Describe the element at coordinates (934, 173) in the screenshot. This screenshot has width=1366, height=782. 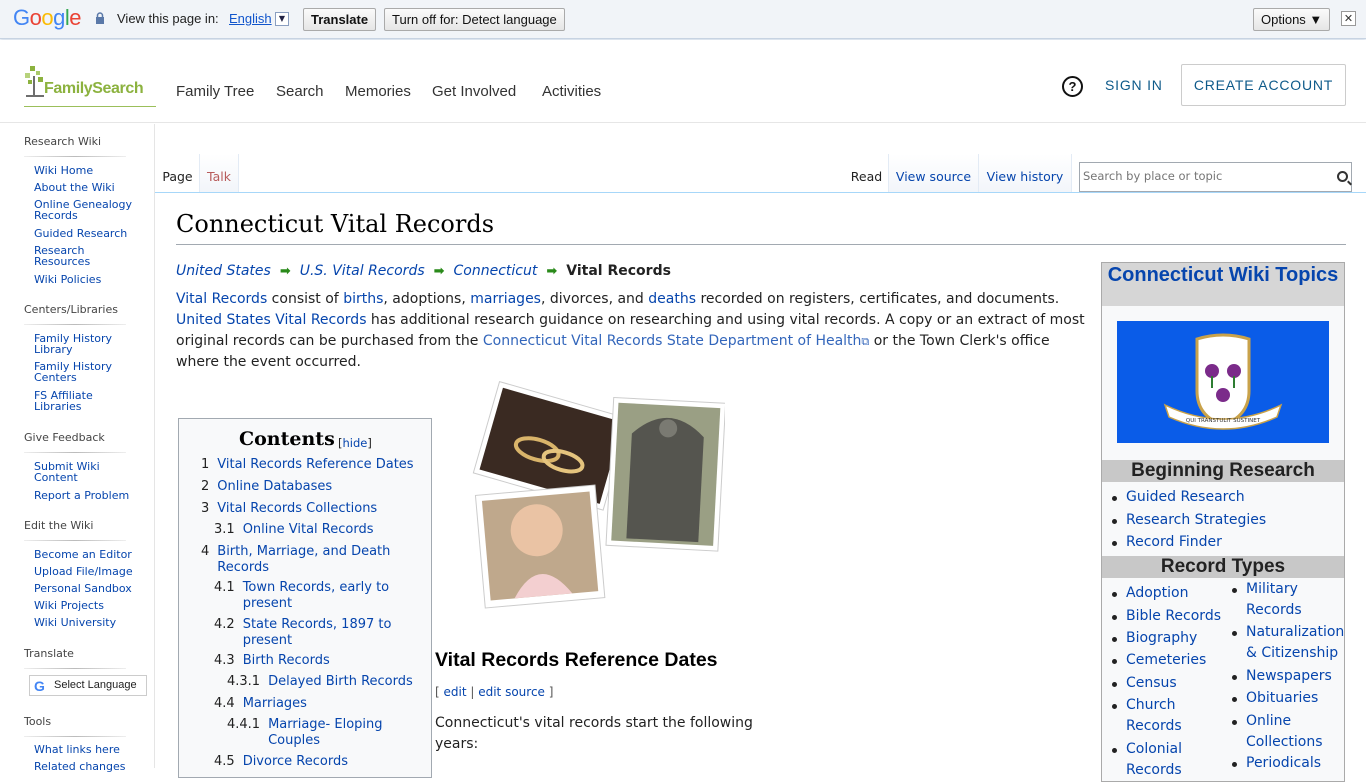
I see `tab-view-source: View source` at that location.